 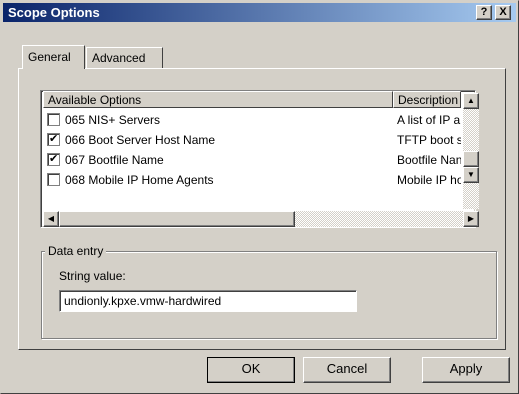 What do you see at coordinates (218, 99) in the screenshot?
I see `column-header-available-options: Available Options` at bounding box center [218, 99].